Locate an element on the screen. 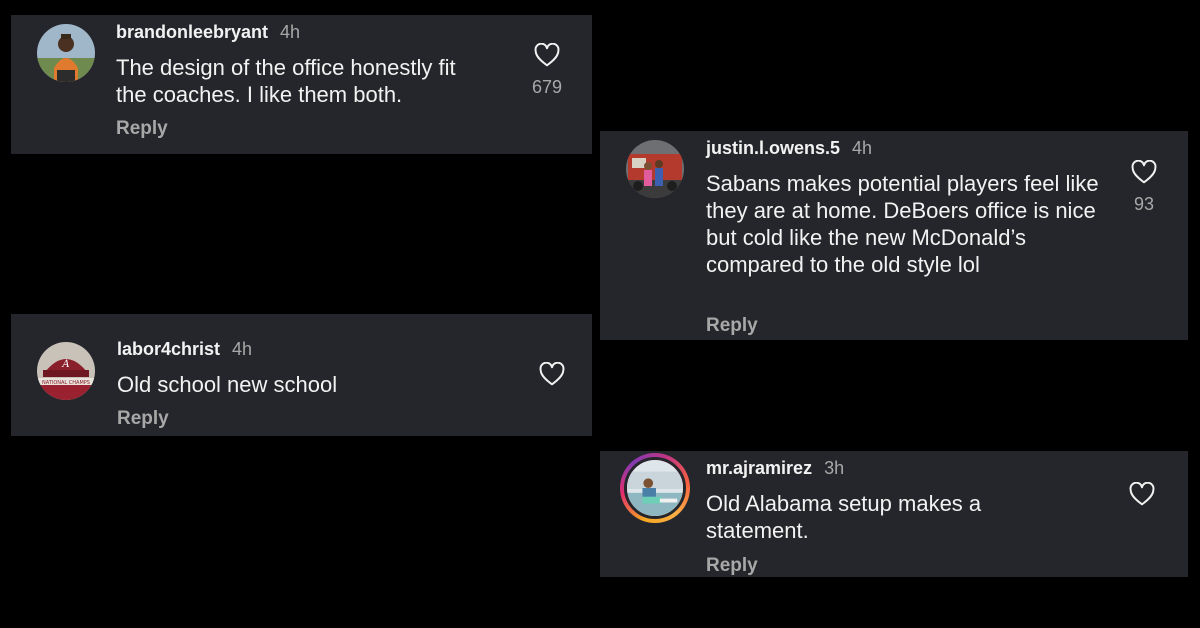  like-control: 679 is located at coordinates (547, 70).